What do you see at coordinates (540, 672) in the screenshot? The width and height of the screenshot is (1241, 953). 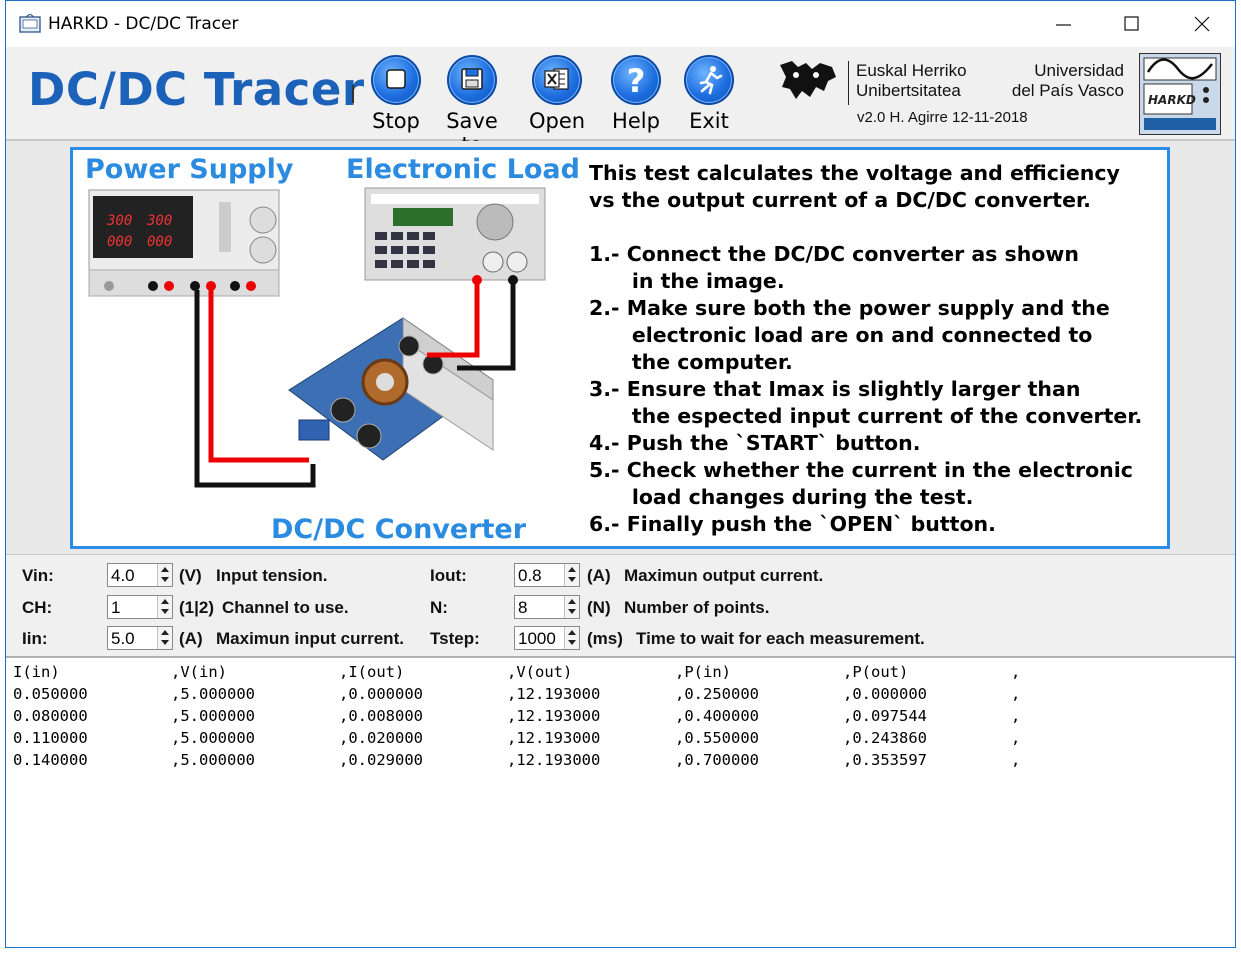 I see `results-cell: ,V(out)` at bounding box center [540, 672].